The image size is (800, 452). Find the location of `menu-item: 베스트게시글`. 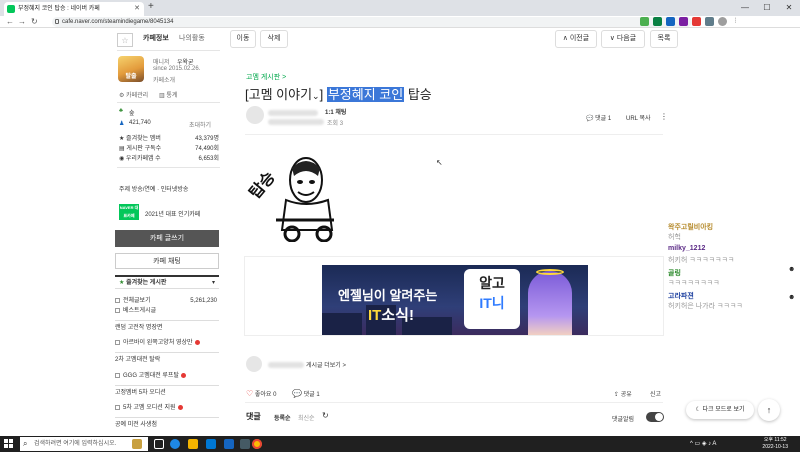

menu-item: 베스트게시글 is located at coordinates (167, 311).